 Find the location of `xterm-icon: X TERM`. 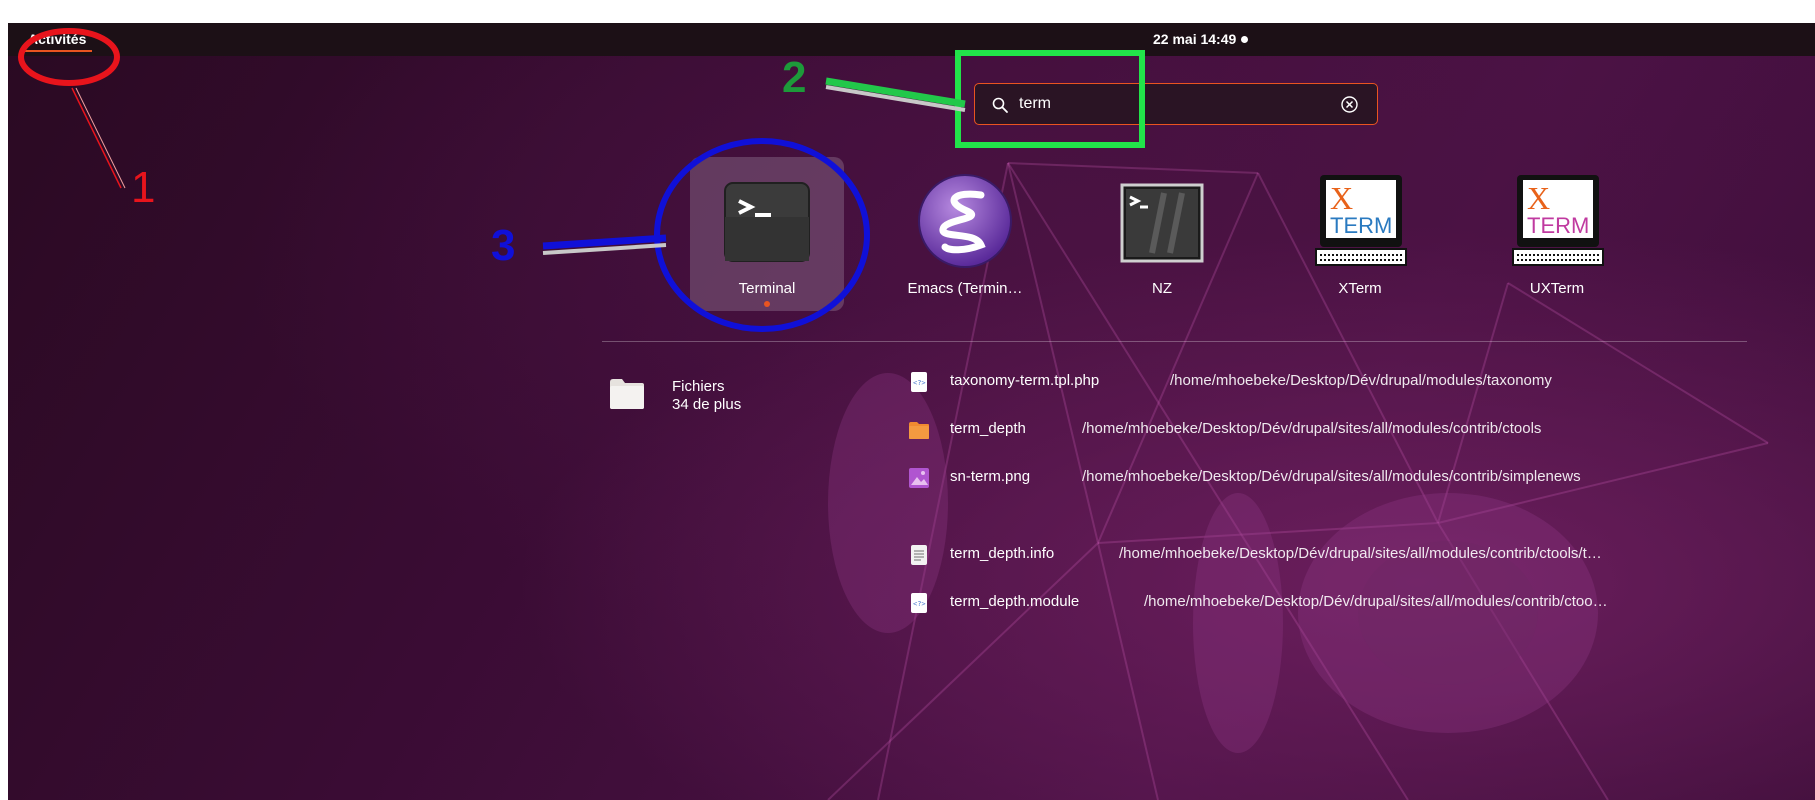

xterm-icon: X TERM is located at coordinates (1361, 220).